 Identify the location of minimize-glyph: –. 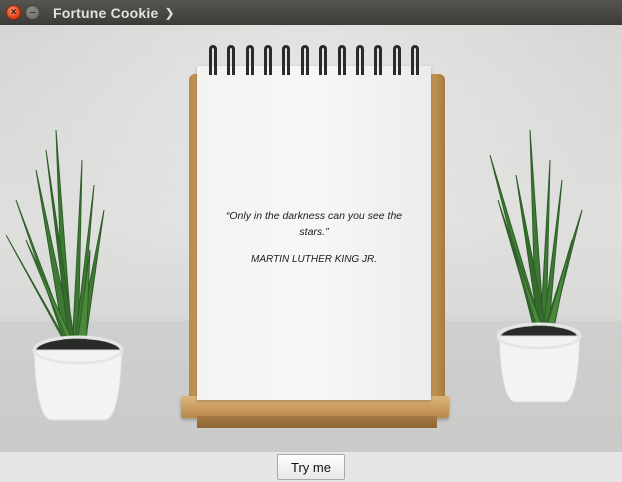
(32, 12).